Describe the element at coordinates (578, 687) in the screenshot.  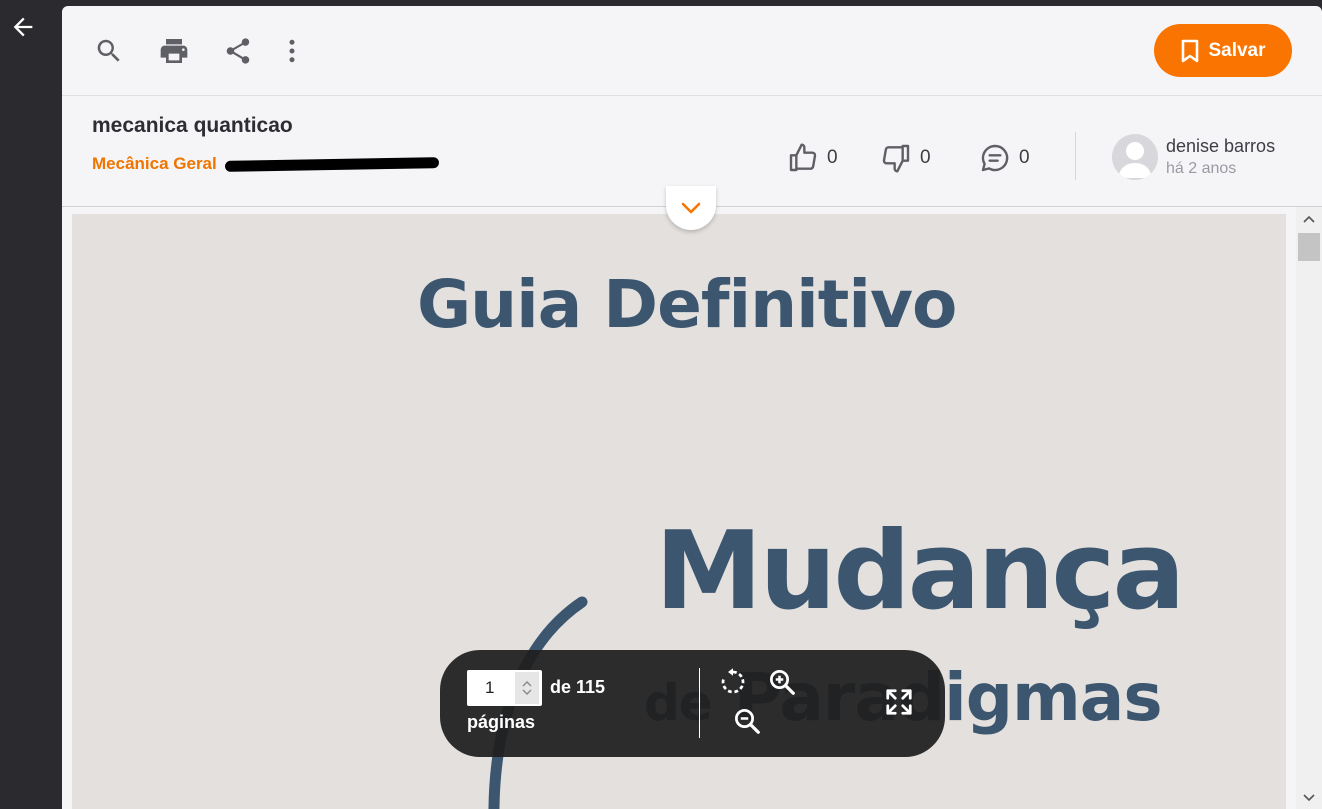
I see `page-total: de 115` at that location.